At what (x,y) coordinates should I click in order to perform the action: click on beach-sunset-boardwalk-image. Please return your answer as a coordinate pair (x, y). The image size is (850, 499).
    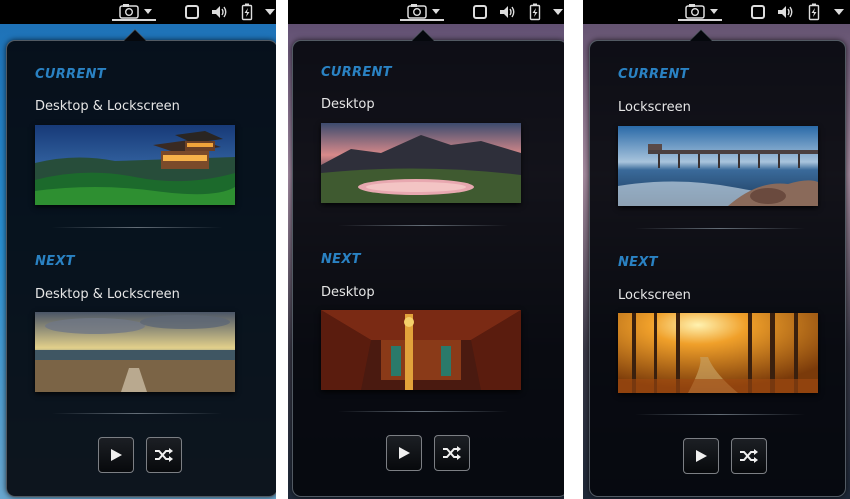
    Looking at the image, I should click on (135, 352).